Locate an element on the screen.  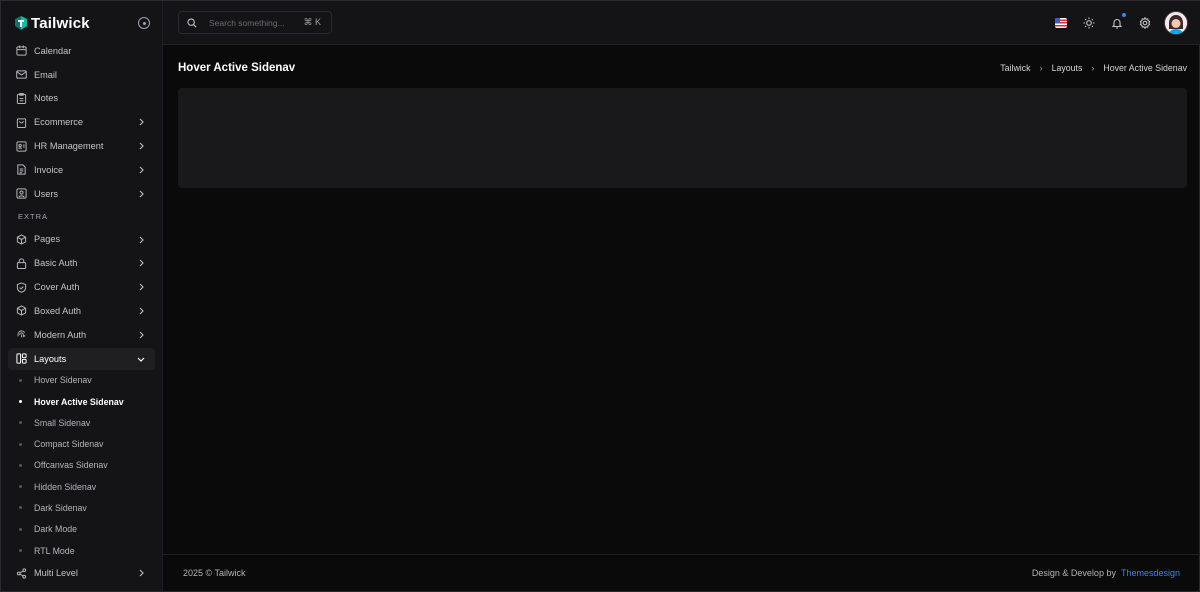
sidebar-item-label: Pages is located at coordinates (47, 239).